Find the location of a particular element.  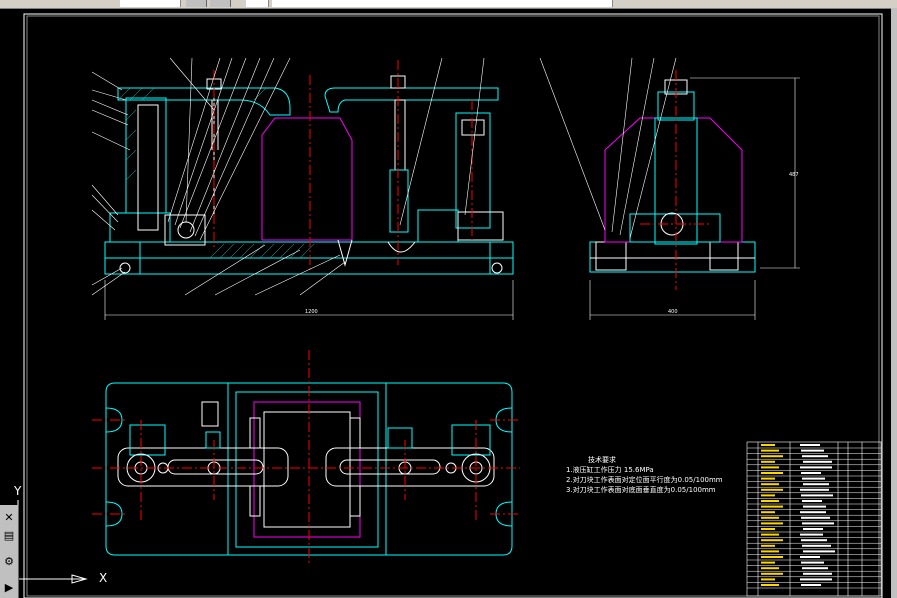

side-centerlines is located at coordinates (675, 180).